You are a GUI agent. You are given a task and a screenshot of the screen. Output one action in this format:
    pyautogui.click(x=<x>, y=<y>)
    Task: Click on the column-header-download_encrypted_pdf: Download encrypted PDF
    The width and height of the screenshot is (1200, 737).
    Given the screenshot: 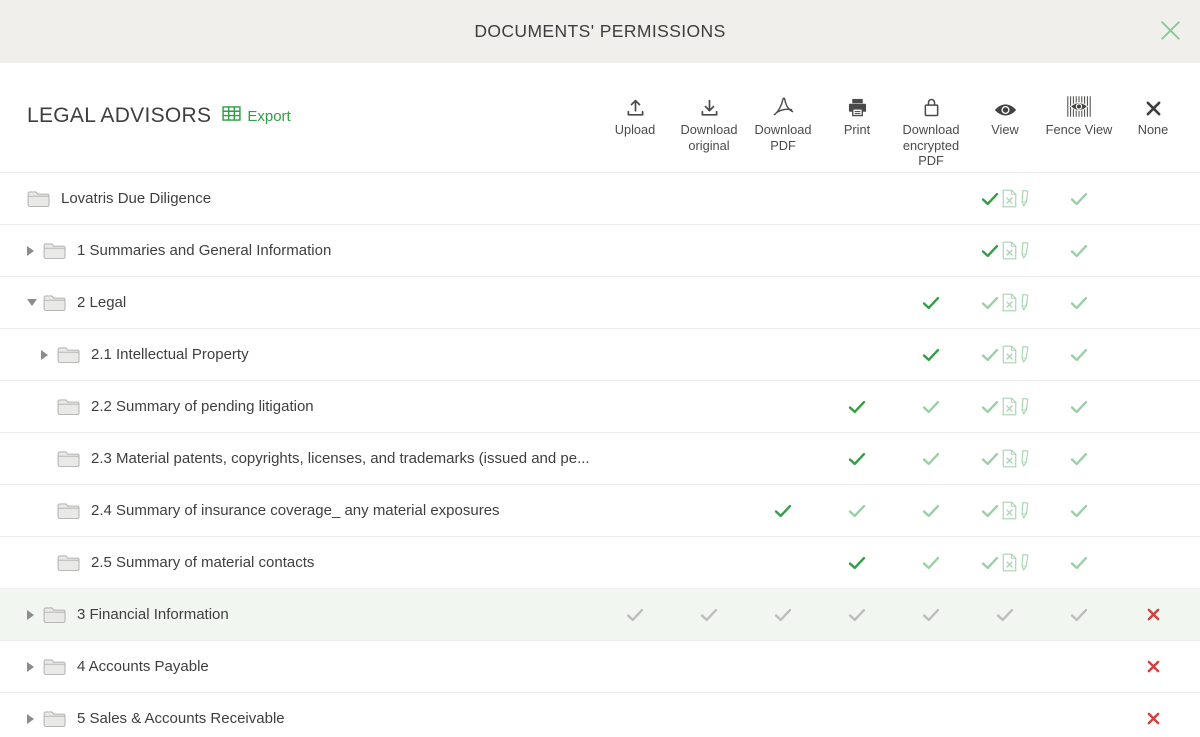 What is the action you would take?
    pyautogui.click(x=931, y=131)
    